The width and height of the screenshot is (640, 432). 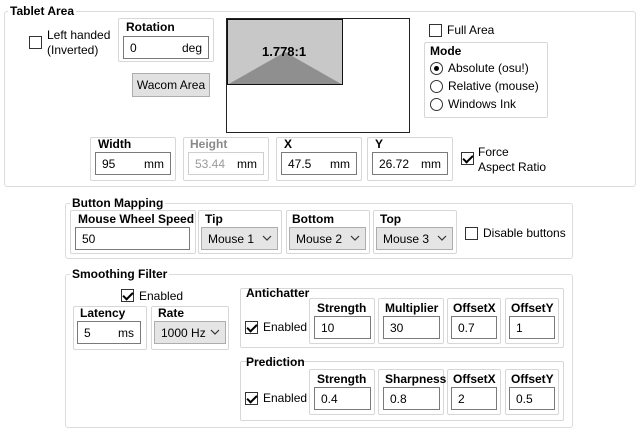 What do you see at coordinates (532, 327) in the screenshot?
I see `antichatter-offsety-input: 1` at bounding box center [532, 327].